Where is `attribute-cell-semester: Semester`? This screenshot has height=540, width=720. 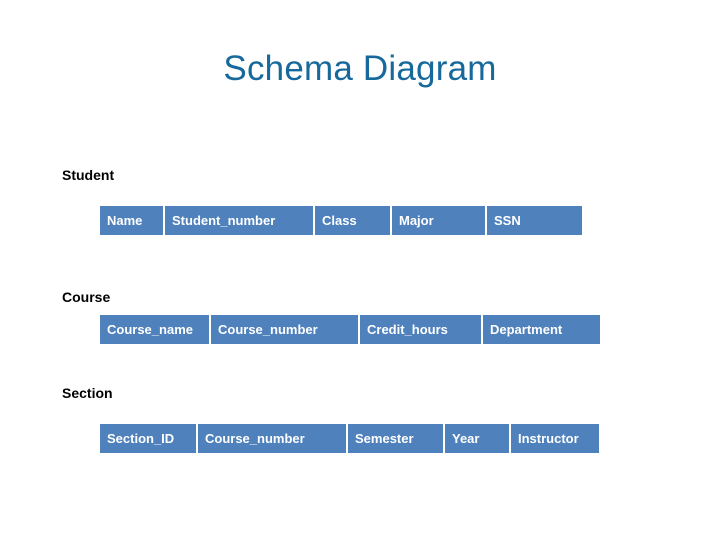
attribute-cell-semester: Semester is located at coordinates (395, 438).